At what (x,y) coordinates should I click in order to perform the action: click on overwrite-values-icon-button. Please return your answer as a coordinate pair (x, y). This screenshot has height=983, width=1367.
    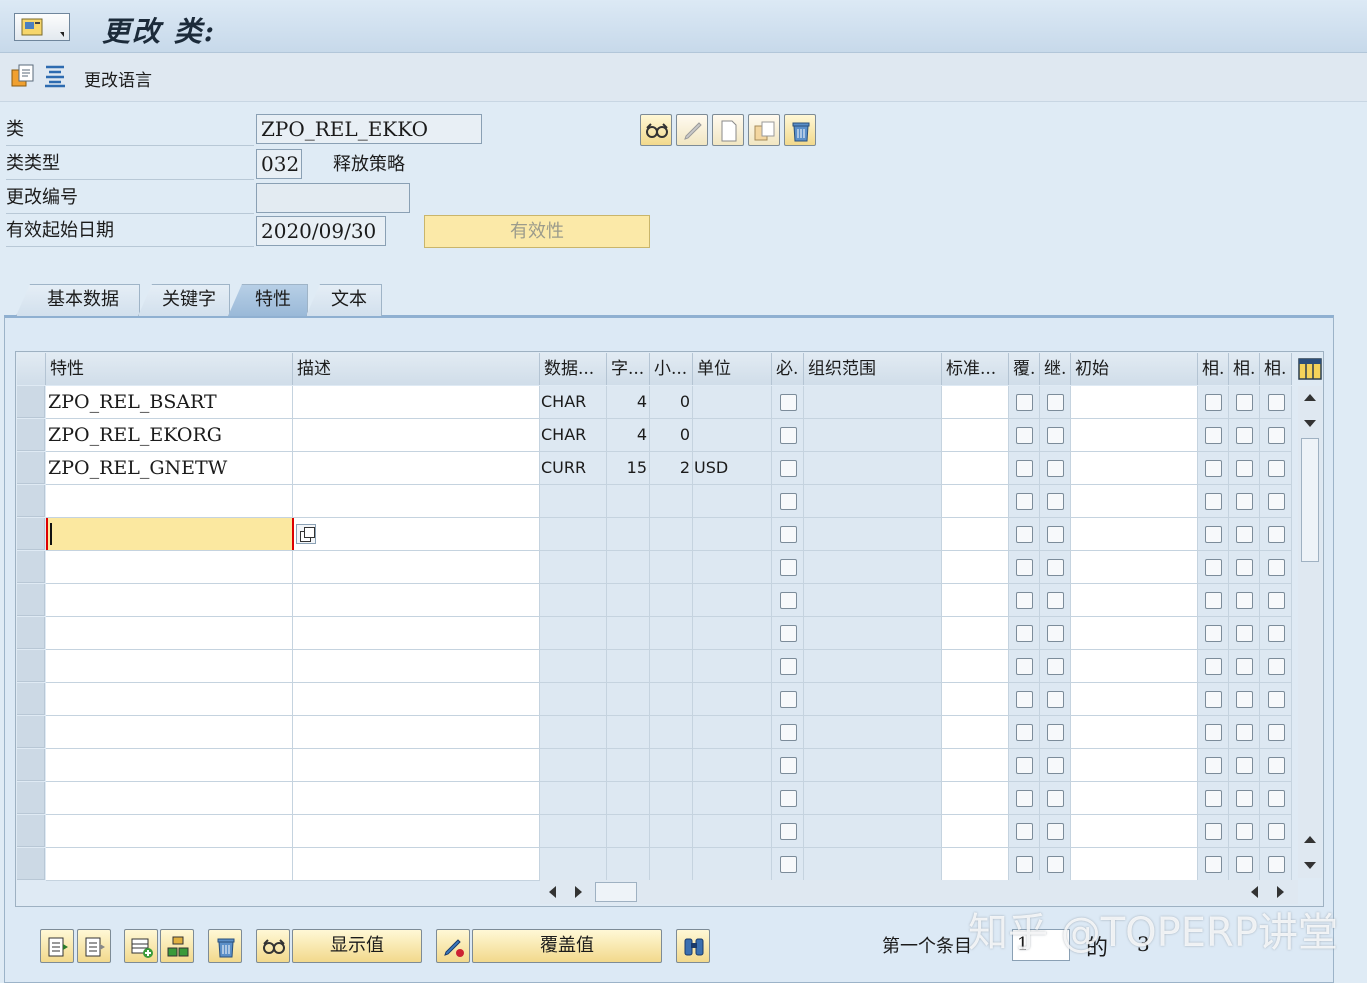
    Looking at the image, I should click on (453, 946).